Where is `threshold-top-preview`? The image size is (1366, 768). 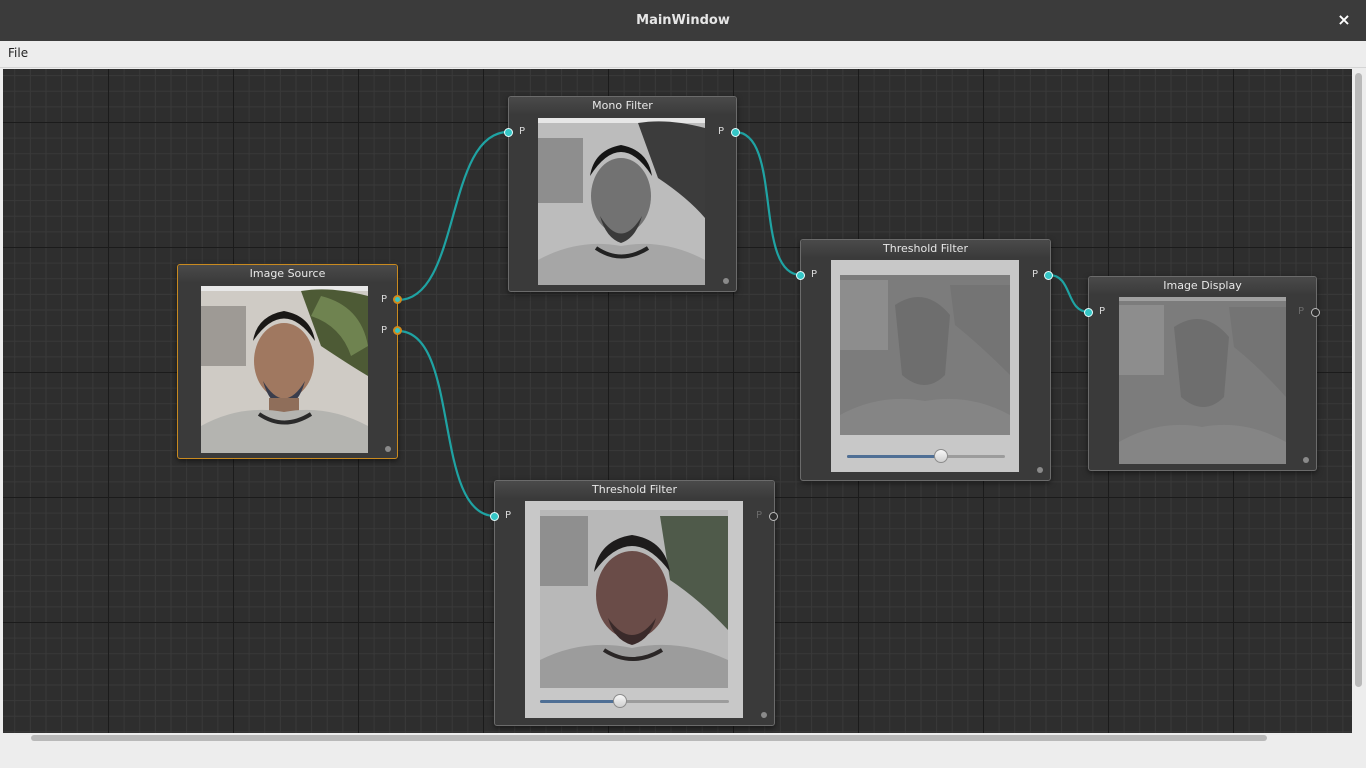
threshold-top-preview is located at coordinates (925, 355).